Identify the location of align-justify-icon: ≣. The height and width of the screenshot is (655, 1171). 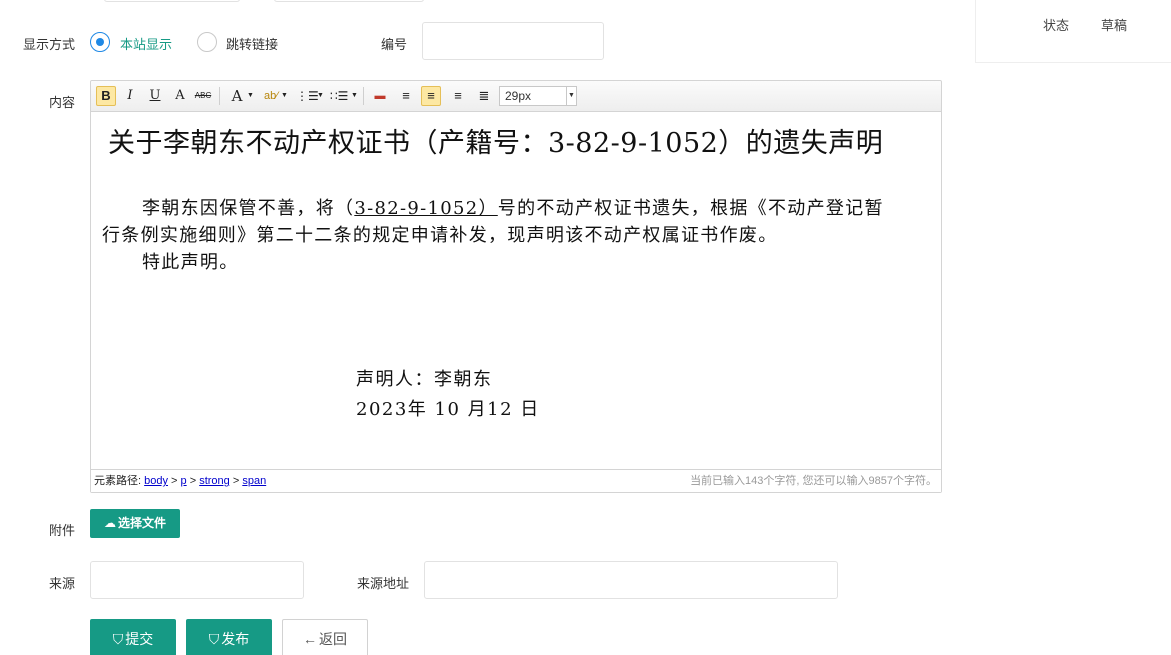
(484, 96).